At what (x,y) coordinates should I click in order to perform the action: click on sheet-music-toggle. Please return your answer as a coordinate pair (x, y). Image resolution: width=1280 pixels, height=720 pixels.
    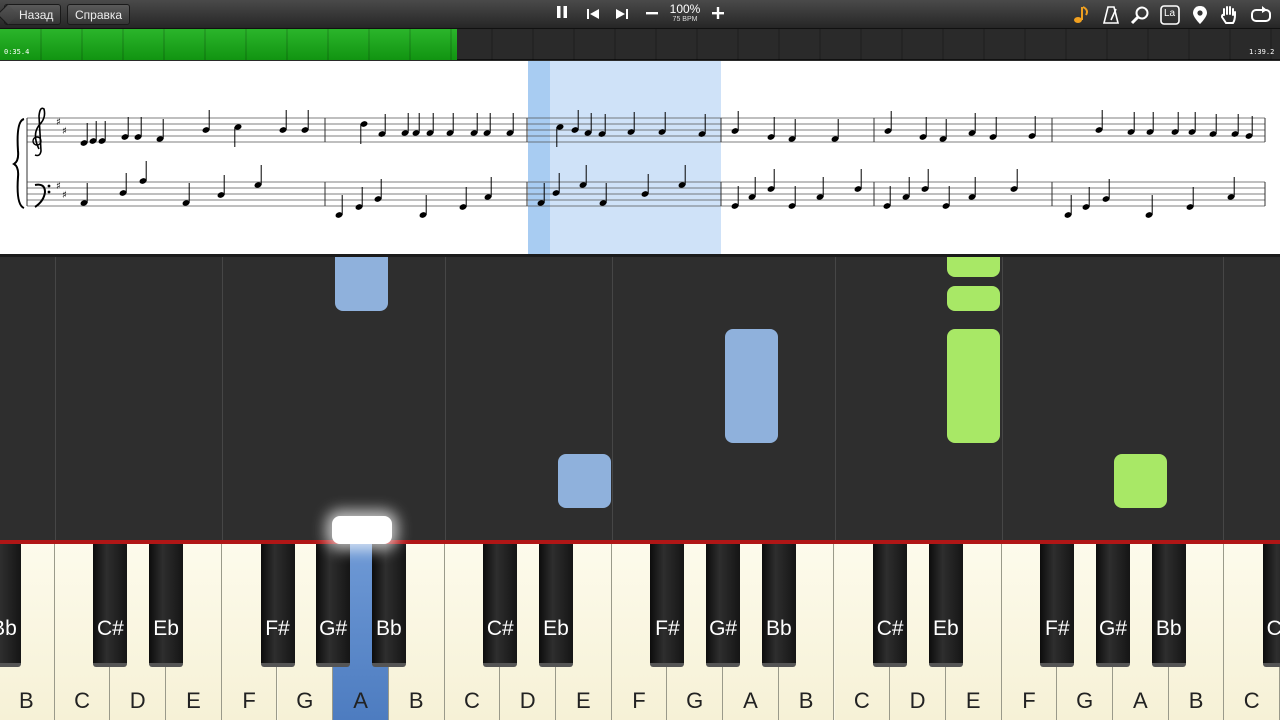
    Looking at the image, I should click on (1082, 15).